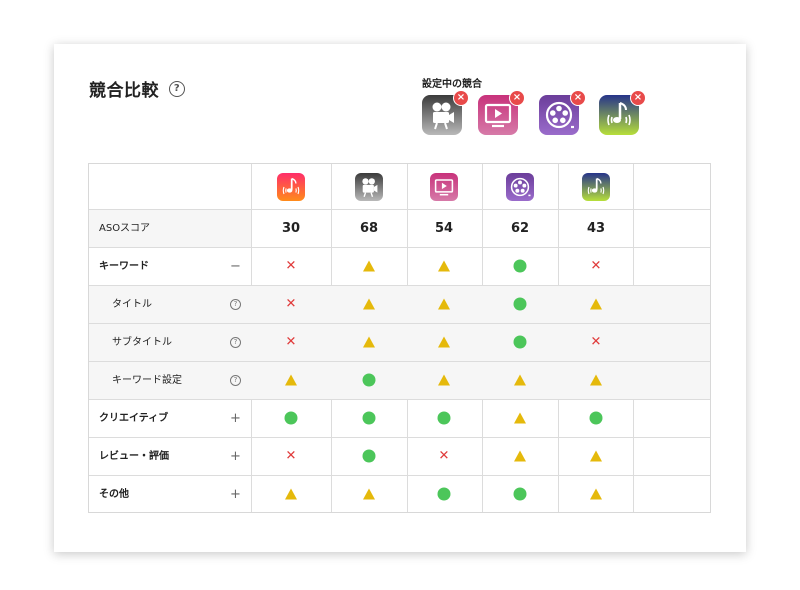 The width and height of the screenshot is (800, 590). Describe the element at coordinates (452, 84) in the screenshot. I see `competitors-label: 設定中の競合` at that location.